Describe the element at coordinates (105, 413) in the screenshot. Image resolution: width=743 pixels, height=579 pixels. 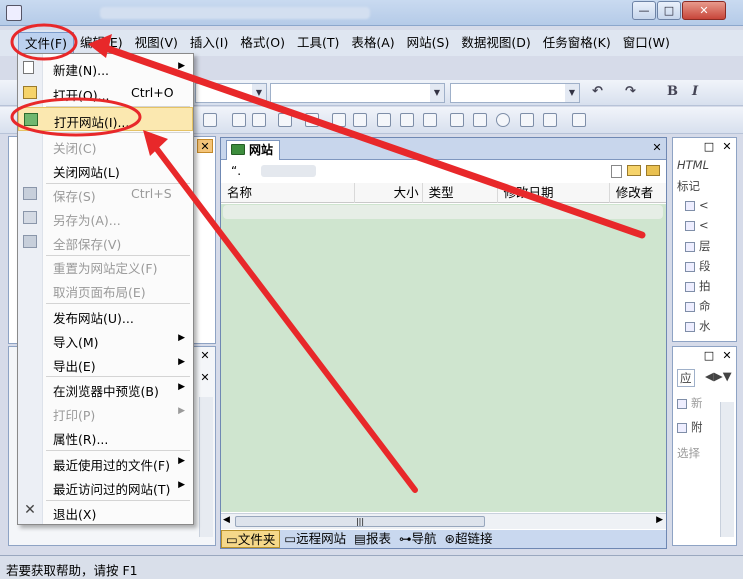
I see `menu-item-print: 打印(P) ▶` at that location.